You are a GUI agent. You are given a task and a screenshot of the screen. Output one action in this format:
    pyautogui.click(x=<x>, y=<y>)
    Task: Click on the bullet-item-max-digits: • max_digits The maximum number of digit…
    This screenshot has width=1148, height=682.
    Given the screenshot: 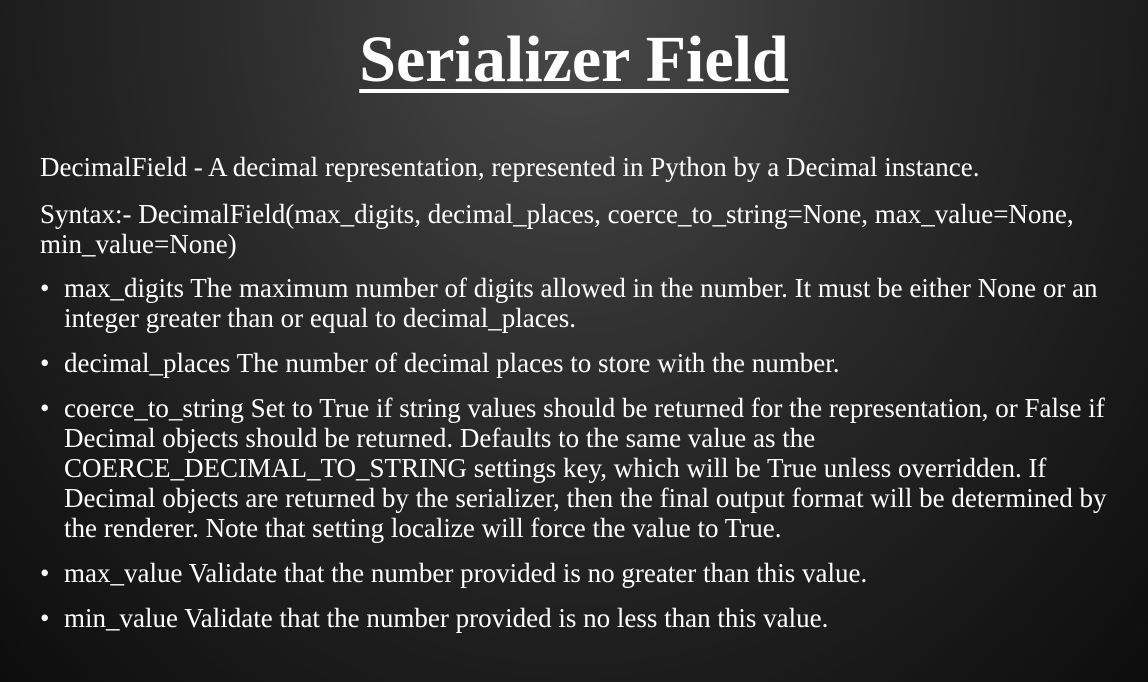 What is the action you would take?
    pyautogui.click(x=582, y=303)
    